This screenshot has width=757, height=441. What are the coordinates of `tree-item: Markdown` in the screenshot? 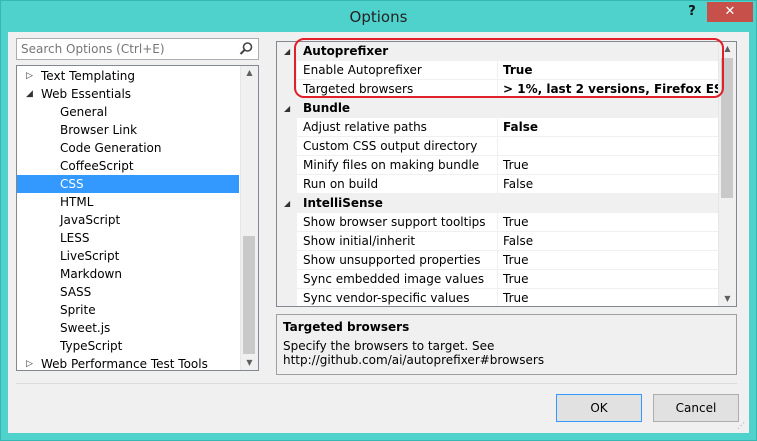 It's located at (128, 274).